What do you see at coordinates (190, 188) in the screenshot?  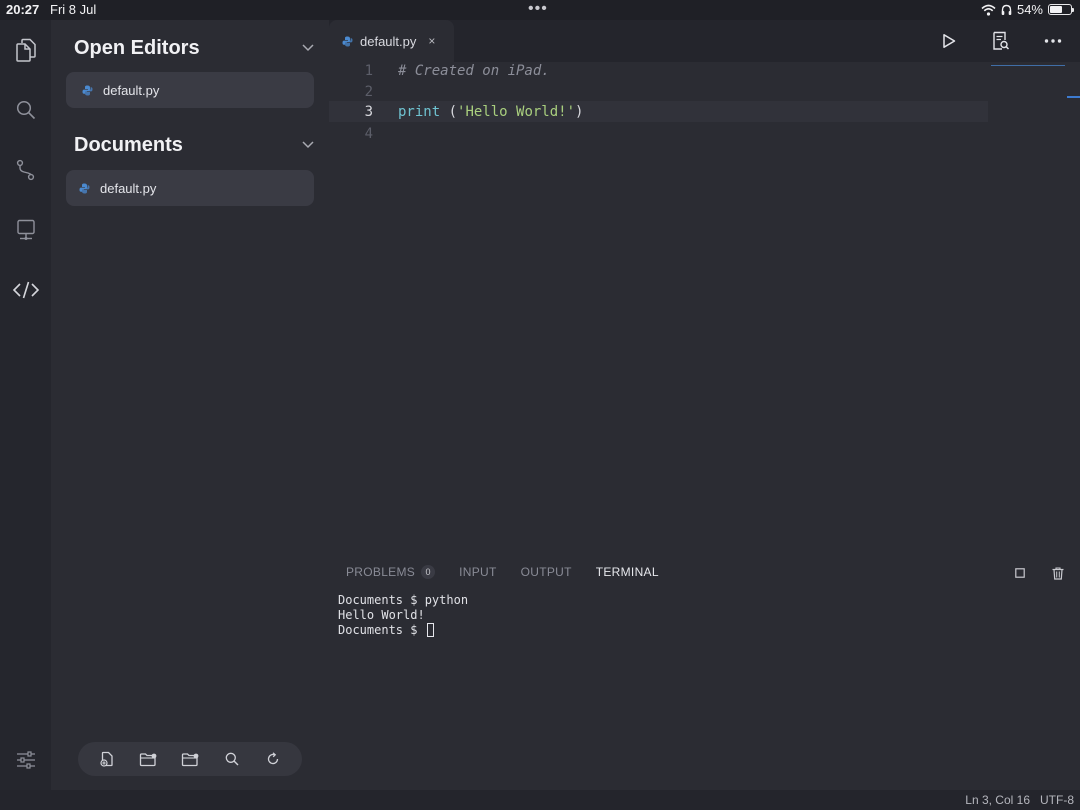 I see `document-file-item: default.py` at bounding box center [190, 188].